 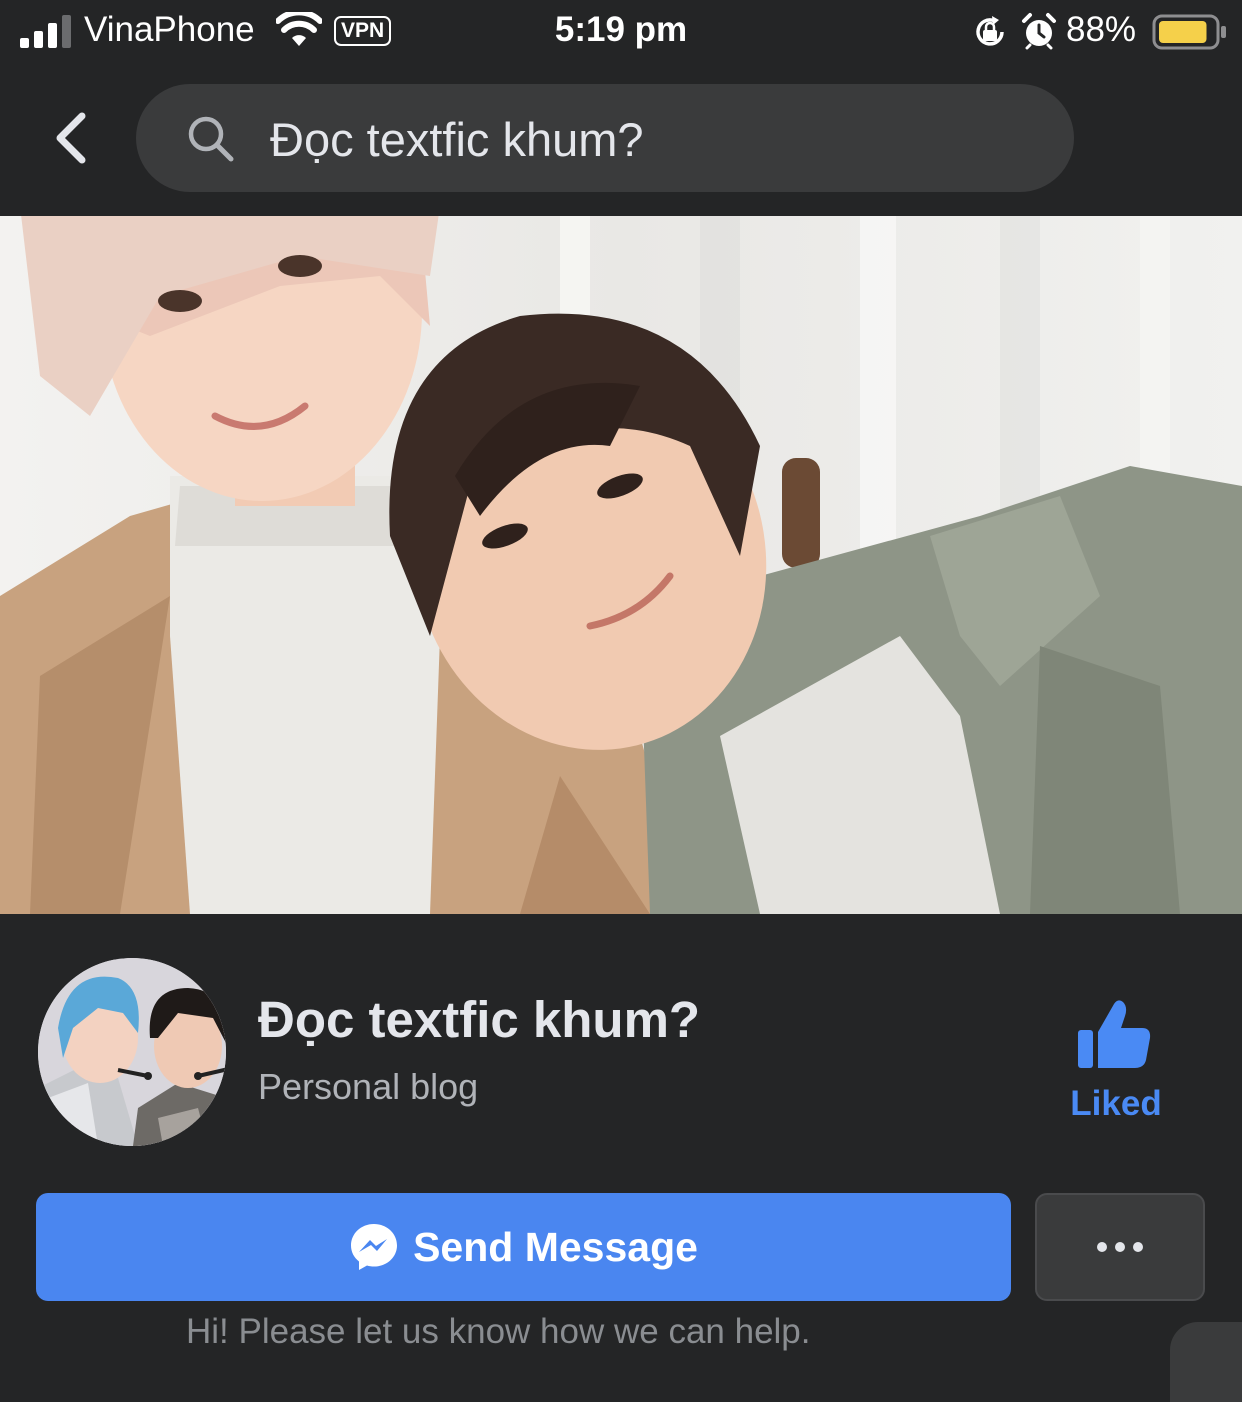 I want to click on battery-icon, so click(x=1189, y=32).